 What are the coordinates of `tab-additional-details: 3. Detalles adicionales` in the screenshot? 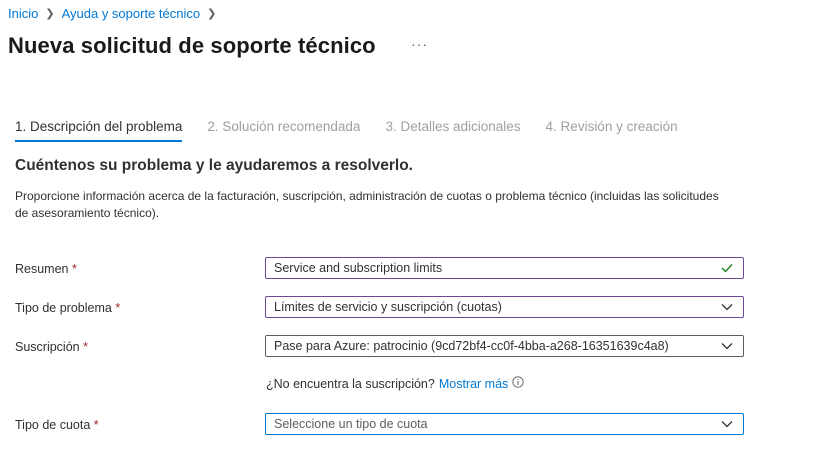 It's located at (452, 130).